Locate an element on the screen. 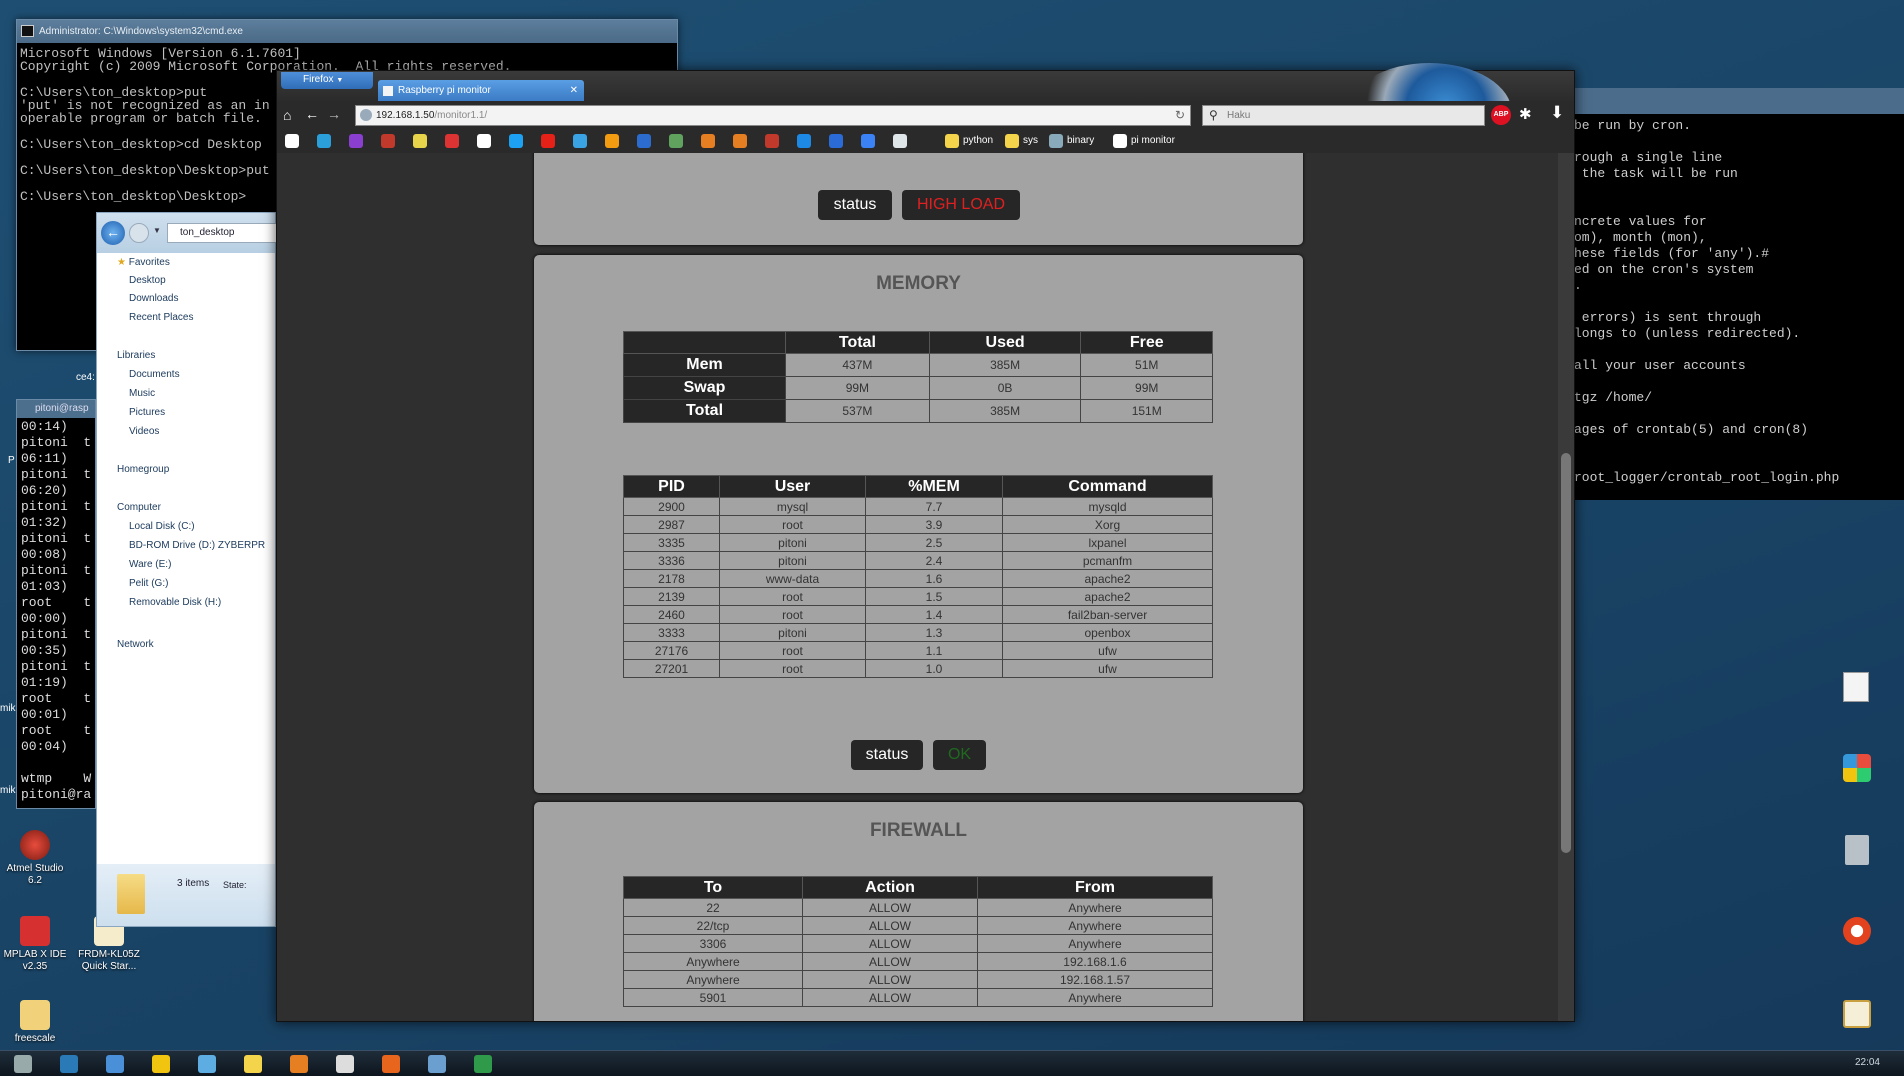  nav-item-videos: Videos is located at coordinates (144, 431).